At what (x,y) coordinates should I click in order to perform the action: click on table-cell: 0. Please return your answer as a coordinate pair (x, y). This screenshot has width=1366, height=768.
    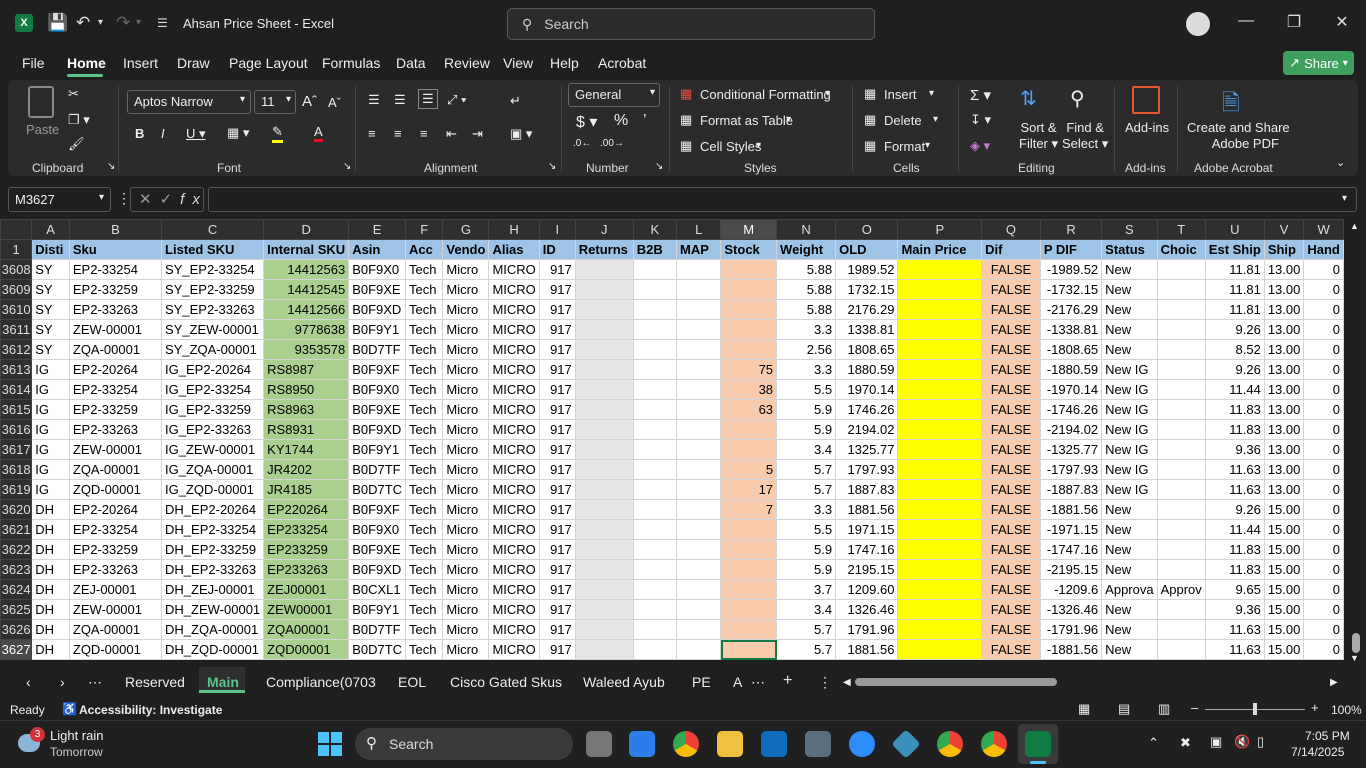
    Looking at the image, I should click on (1323, 369).